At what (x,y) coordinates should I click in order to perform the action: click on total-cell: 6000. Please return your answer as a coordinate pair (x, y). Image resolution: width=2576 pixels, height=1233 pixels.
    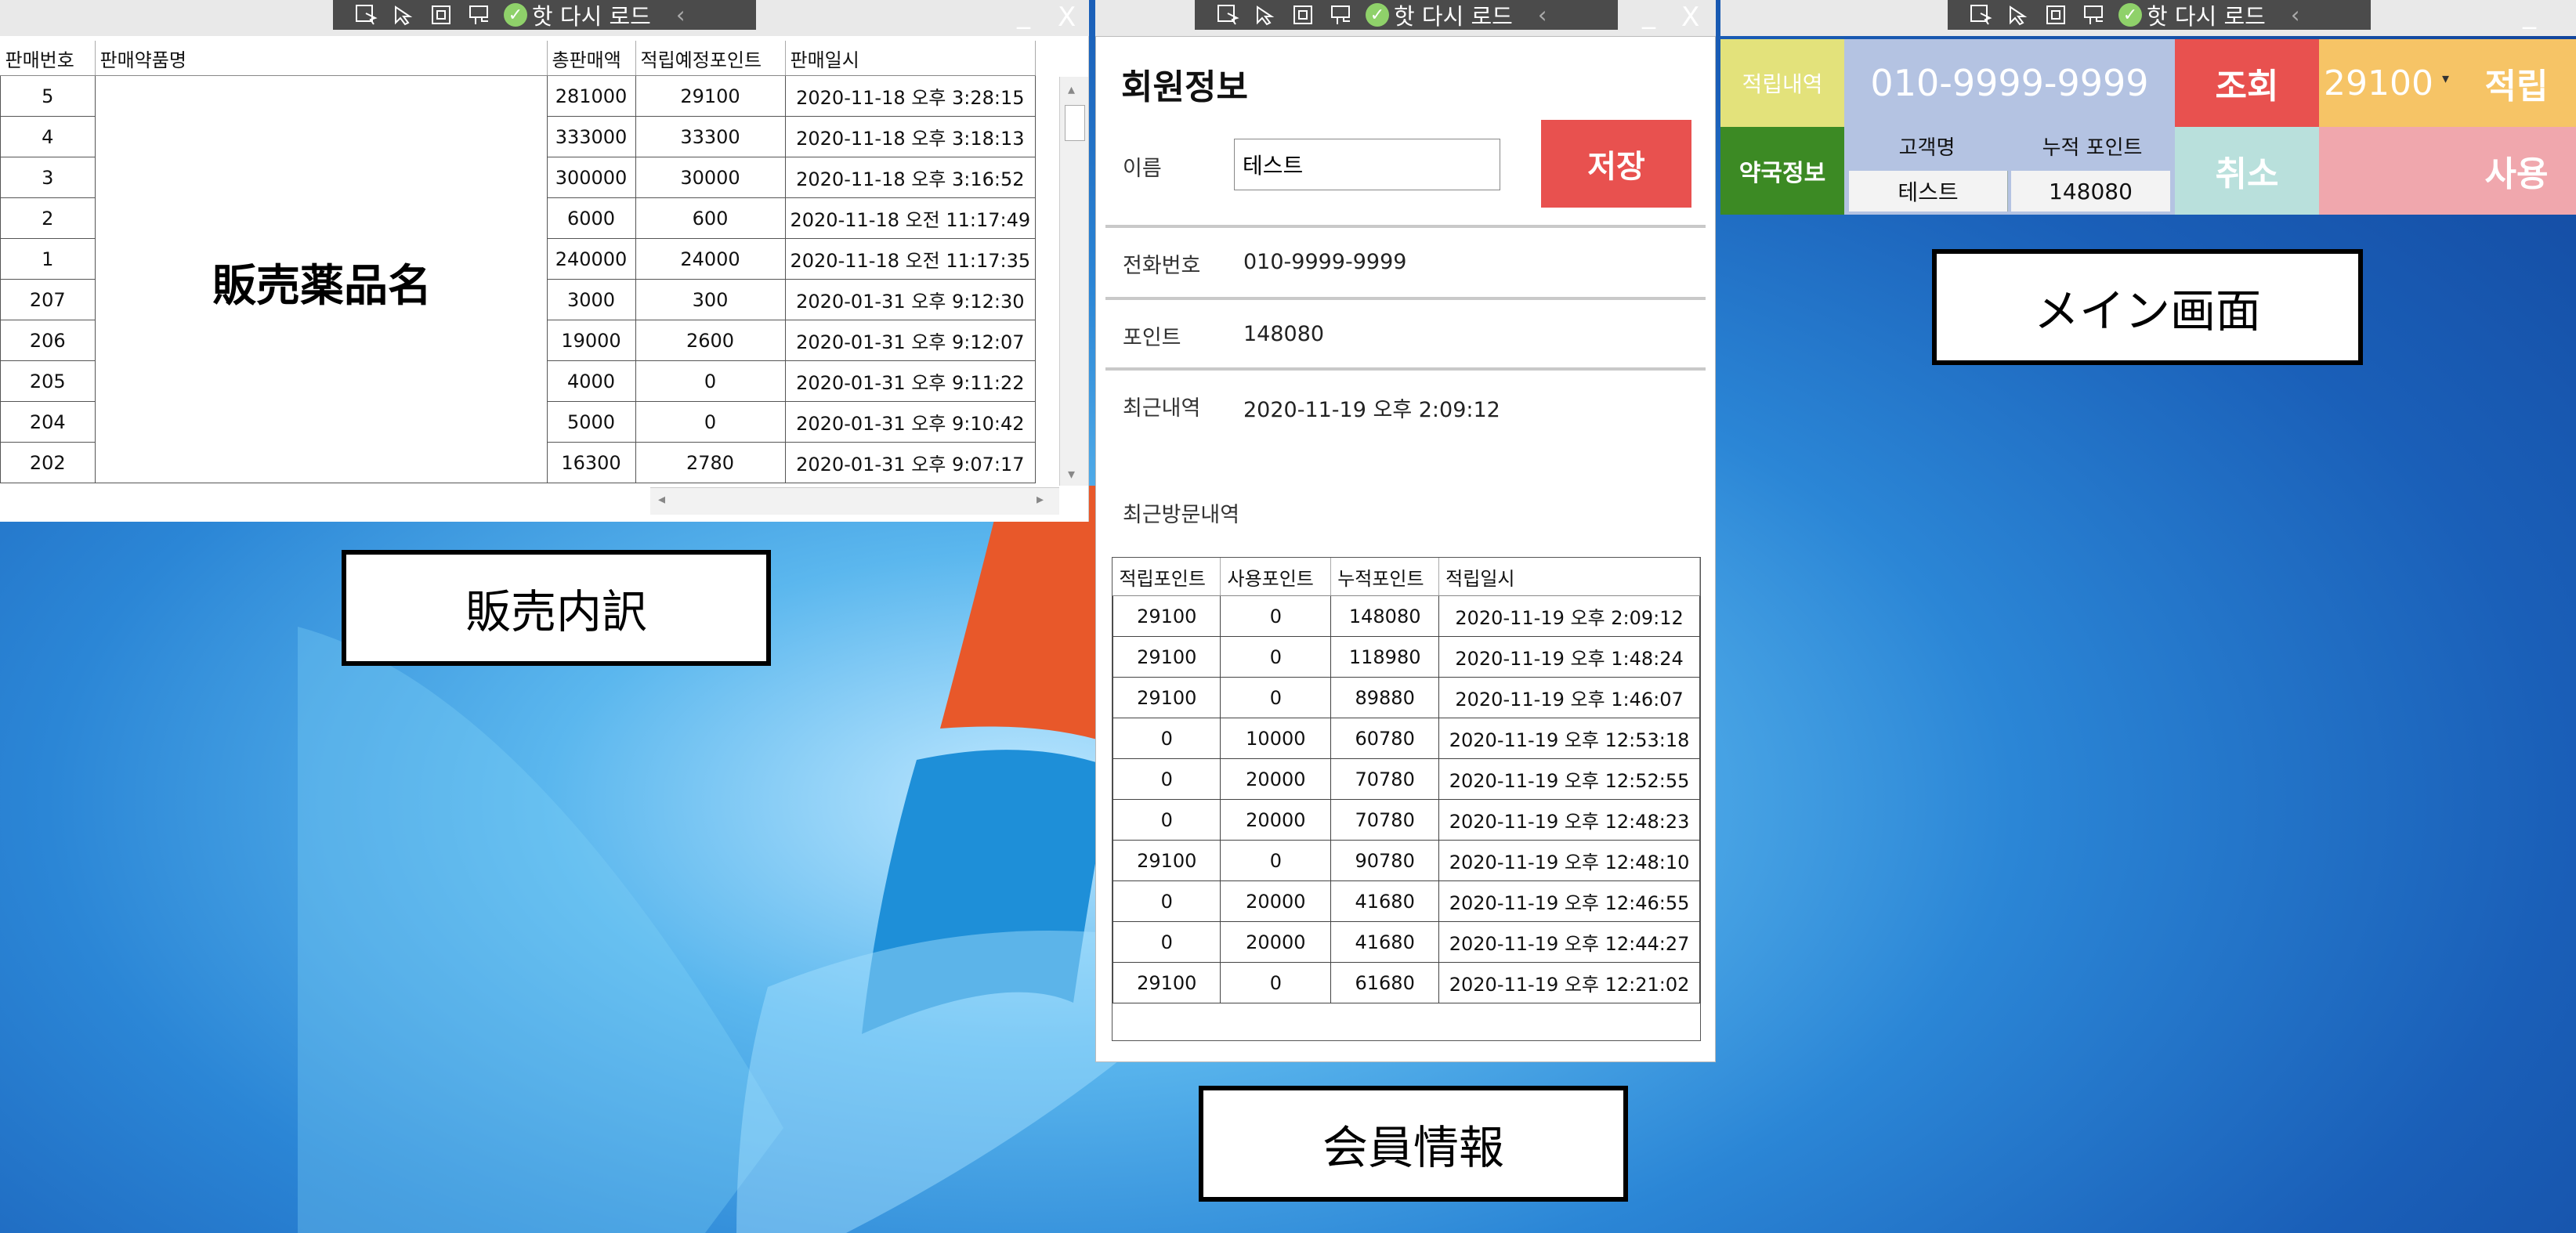
    Looking at the image, I should click on (591, 218).